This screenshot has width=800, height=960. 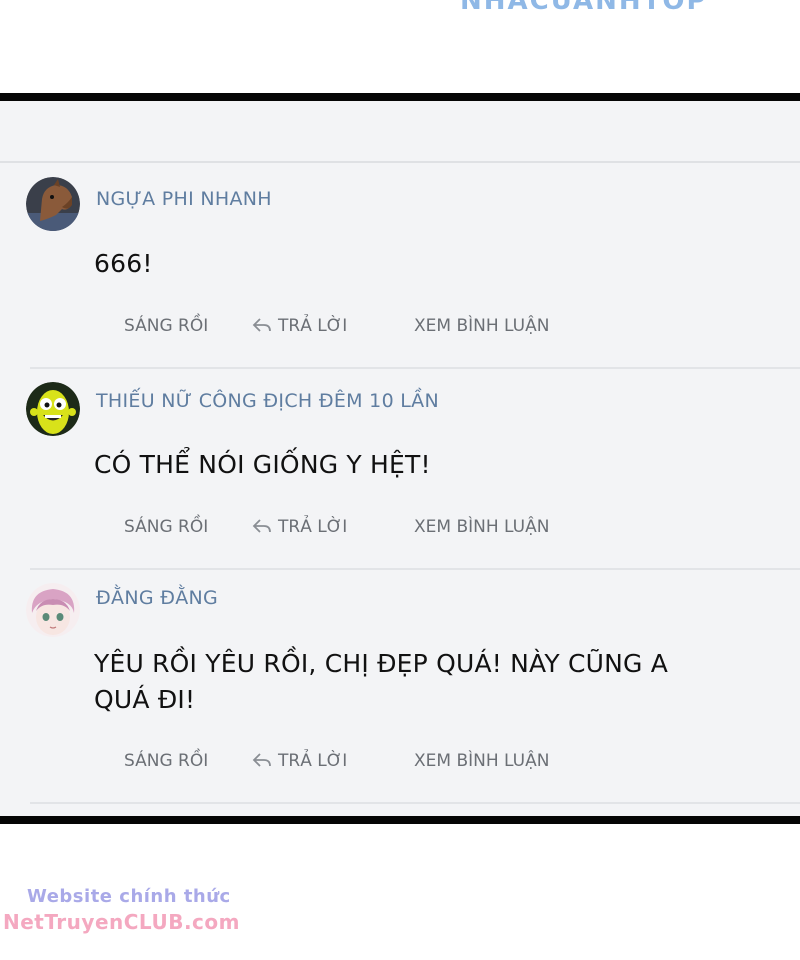 What do you see at coordinates (53, 610) in the screenshot?
I see `anime-girl-avatar-icon` at bounding box center [53, 610].